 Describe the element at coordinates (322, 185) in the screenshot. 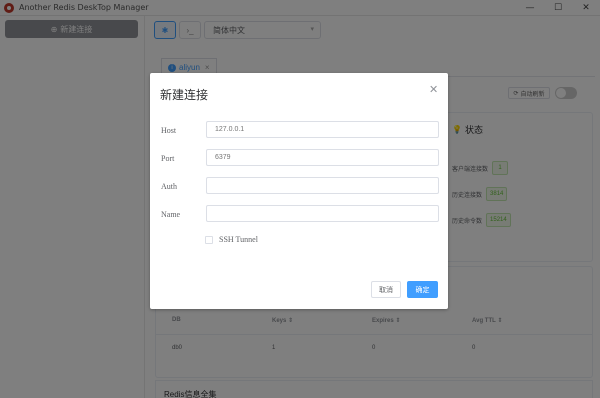

I see `auth-input` at that location.